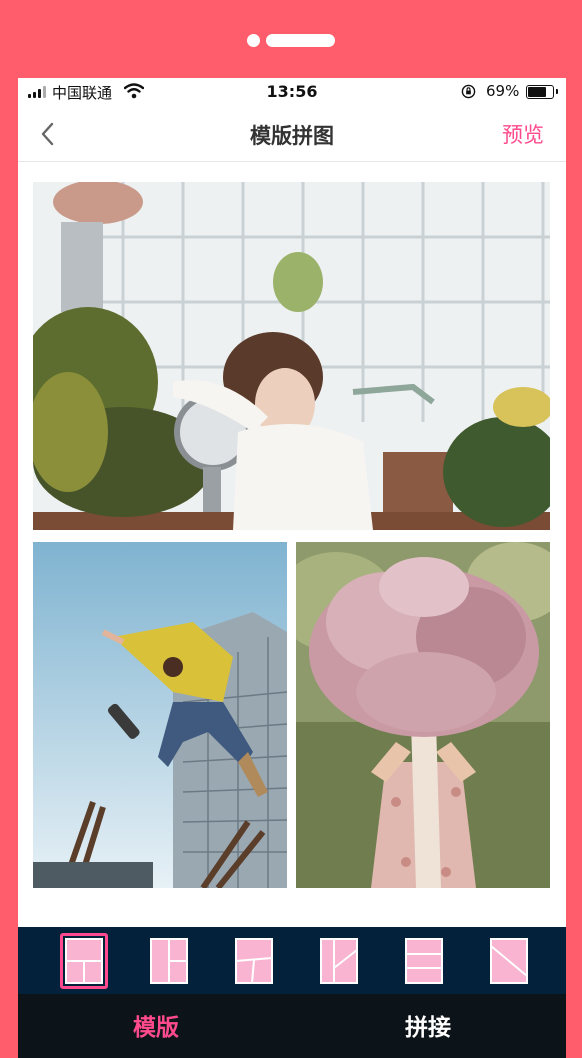  What do you see at coordinates (428, 1025) in the screenshot?
I see `tab-stitch: 拼接` at bounding box center [428, 1025].